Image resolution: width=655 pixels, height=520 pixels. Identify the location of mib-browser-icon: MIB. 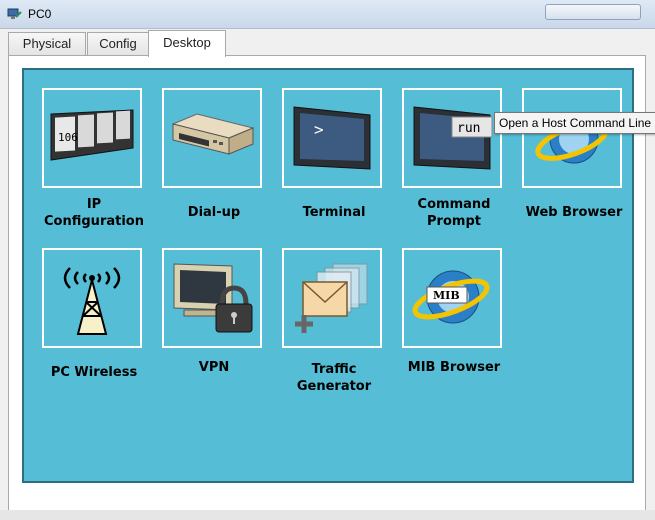
(451, 297).